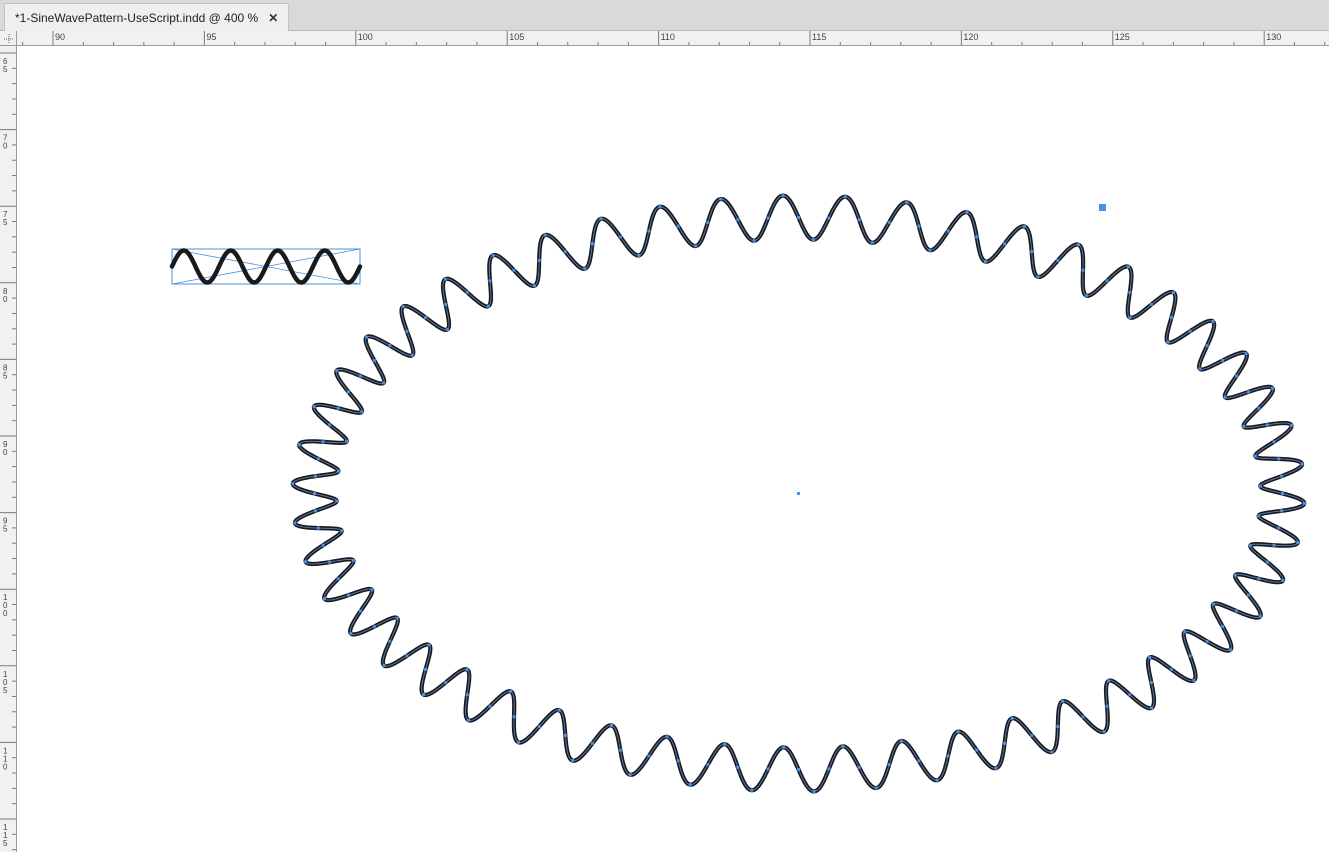  Describe the element at coordinates (273, 18) in the screenshot. I see `close-icon: ✕` at that location.